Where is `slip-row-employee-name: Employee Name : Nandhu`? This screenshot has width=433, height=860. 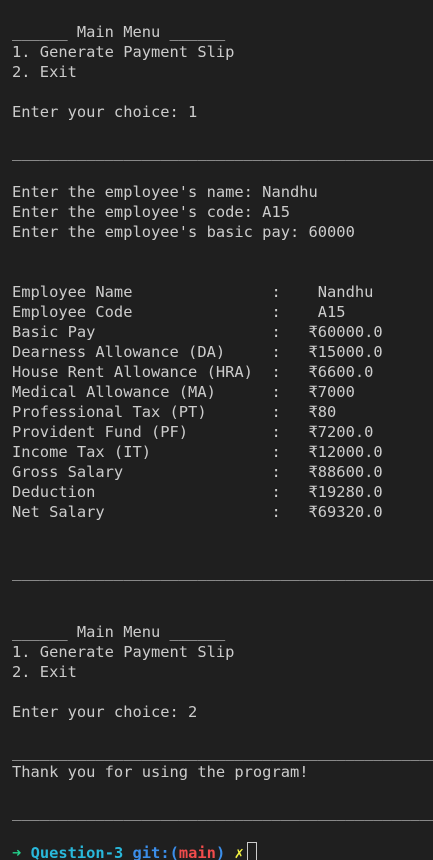 slip-row-employee-name: Employee Name : Nandhu is located at coordinates (193, 292).